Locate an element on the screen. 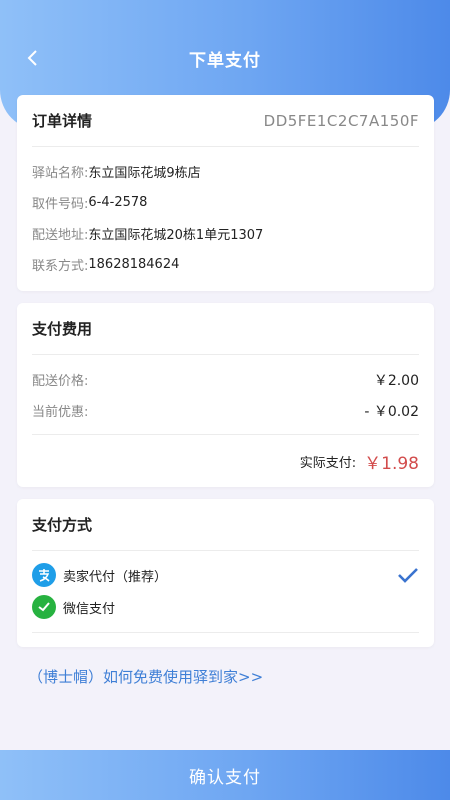 The image size is (450, 800). order-details-header: 订单详情 DD5FE1C2C7A150F is located at coordinates (225, 120).